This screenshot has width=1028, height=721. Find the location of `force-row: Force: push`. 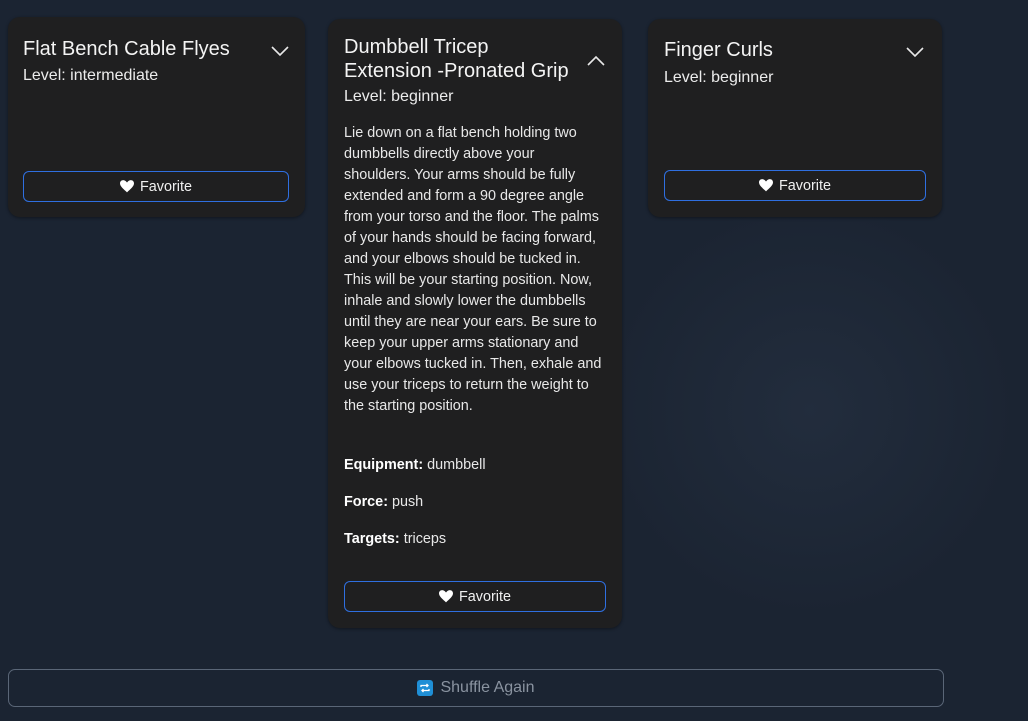

force-row: Force: push is located at coordinates (383, 502).